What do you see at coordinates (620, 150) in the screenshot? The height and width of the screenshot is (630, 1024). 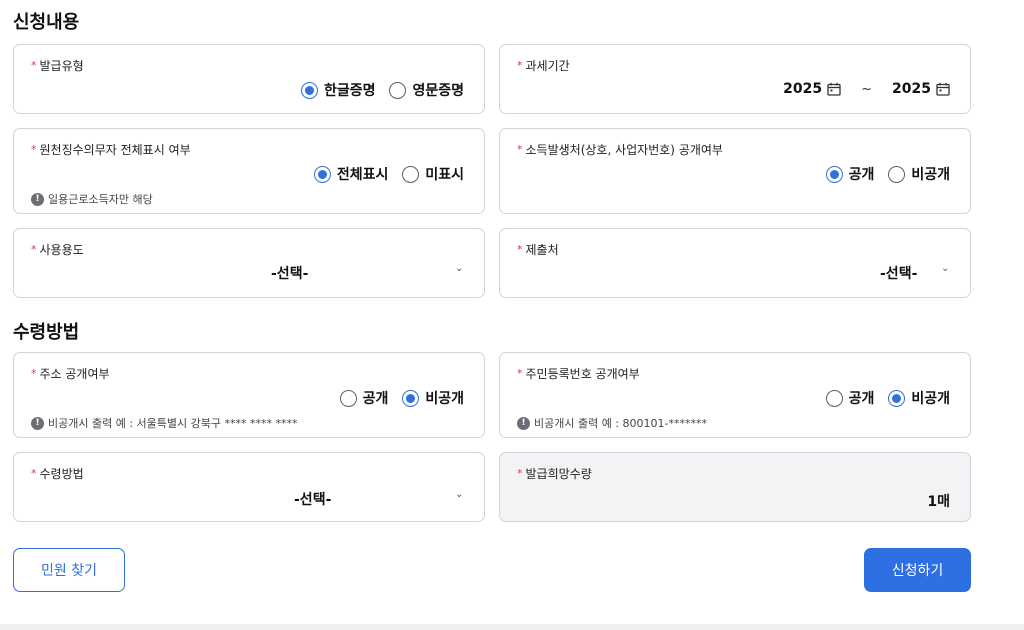 I see `income-source-label: * 소득발생처(상호, 사업자번호) 공개여부` at bounding box center [620, 150].